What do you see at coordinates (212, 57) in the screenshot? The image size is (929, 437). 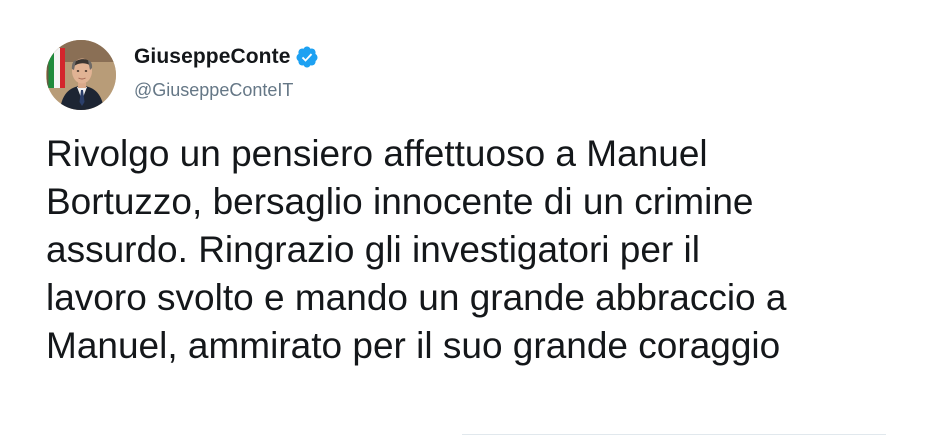 I see `author-display-name: GiuseppeConte` at bounding box center [212, 57].